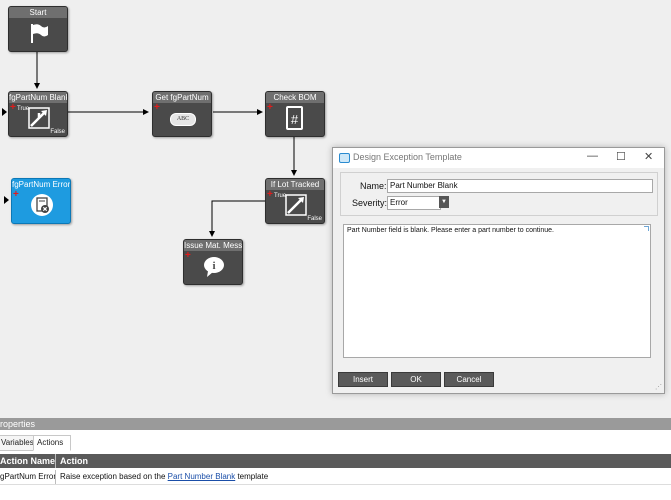 The width and height of the screenshot is (671, 500). What do you see at coordinates (344, 158) in the screenshot?
I see `app-icon` at bounding box center [344, 158].